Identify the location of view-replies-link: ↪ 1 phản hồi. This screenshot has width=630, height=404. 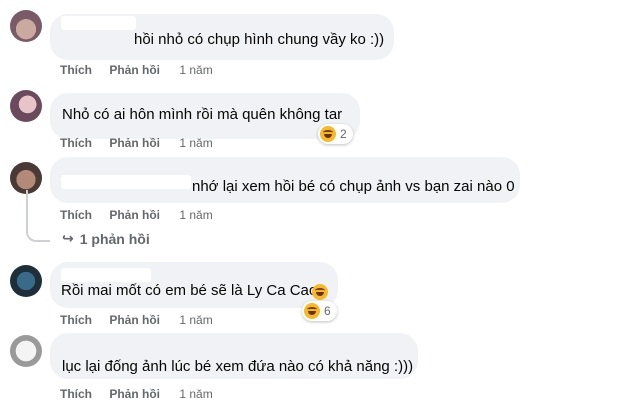
(106, 238).